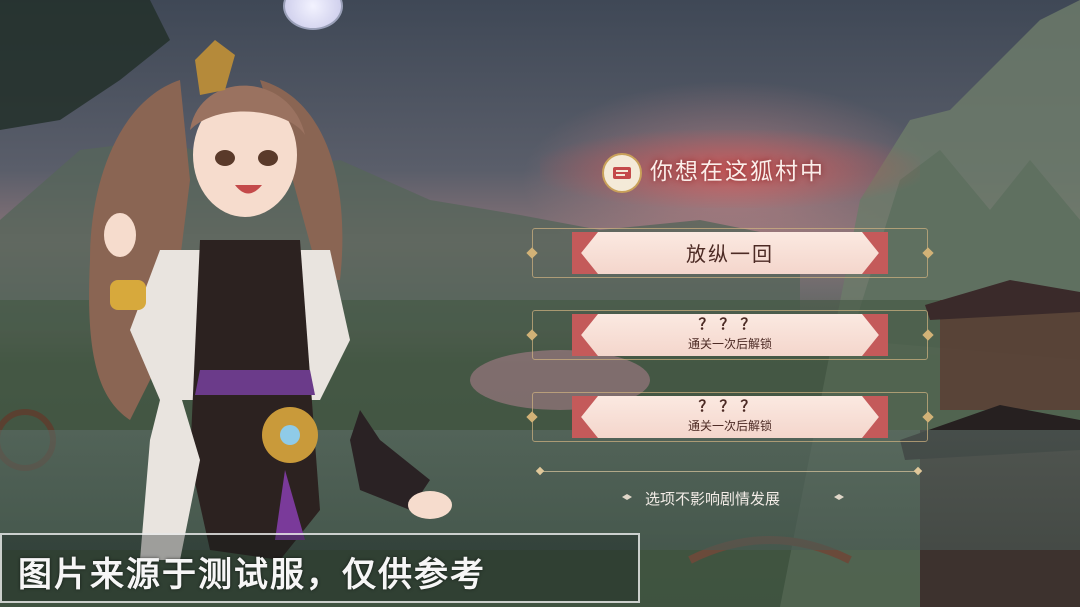 This screenshot has height=607, width=1080. What do you see at coordinates (622, 173) in the screenshot?
I see `scroll-icon` at bounding box center [622, 173].